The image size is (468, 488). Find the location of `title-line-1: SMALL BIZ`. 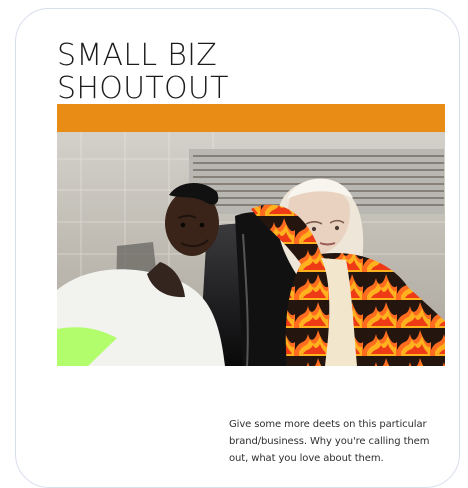

title-line-1: SMALL BIZ is located at coordinates (137, 55).